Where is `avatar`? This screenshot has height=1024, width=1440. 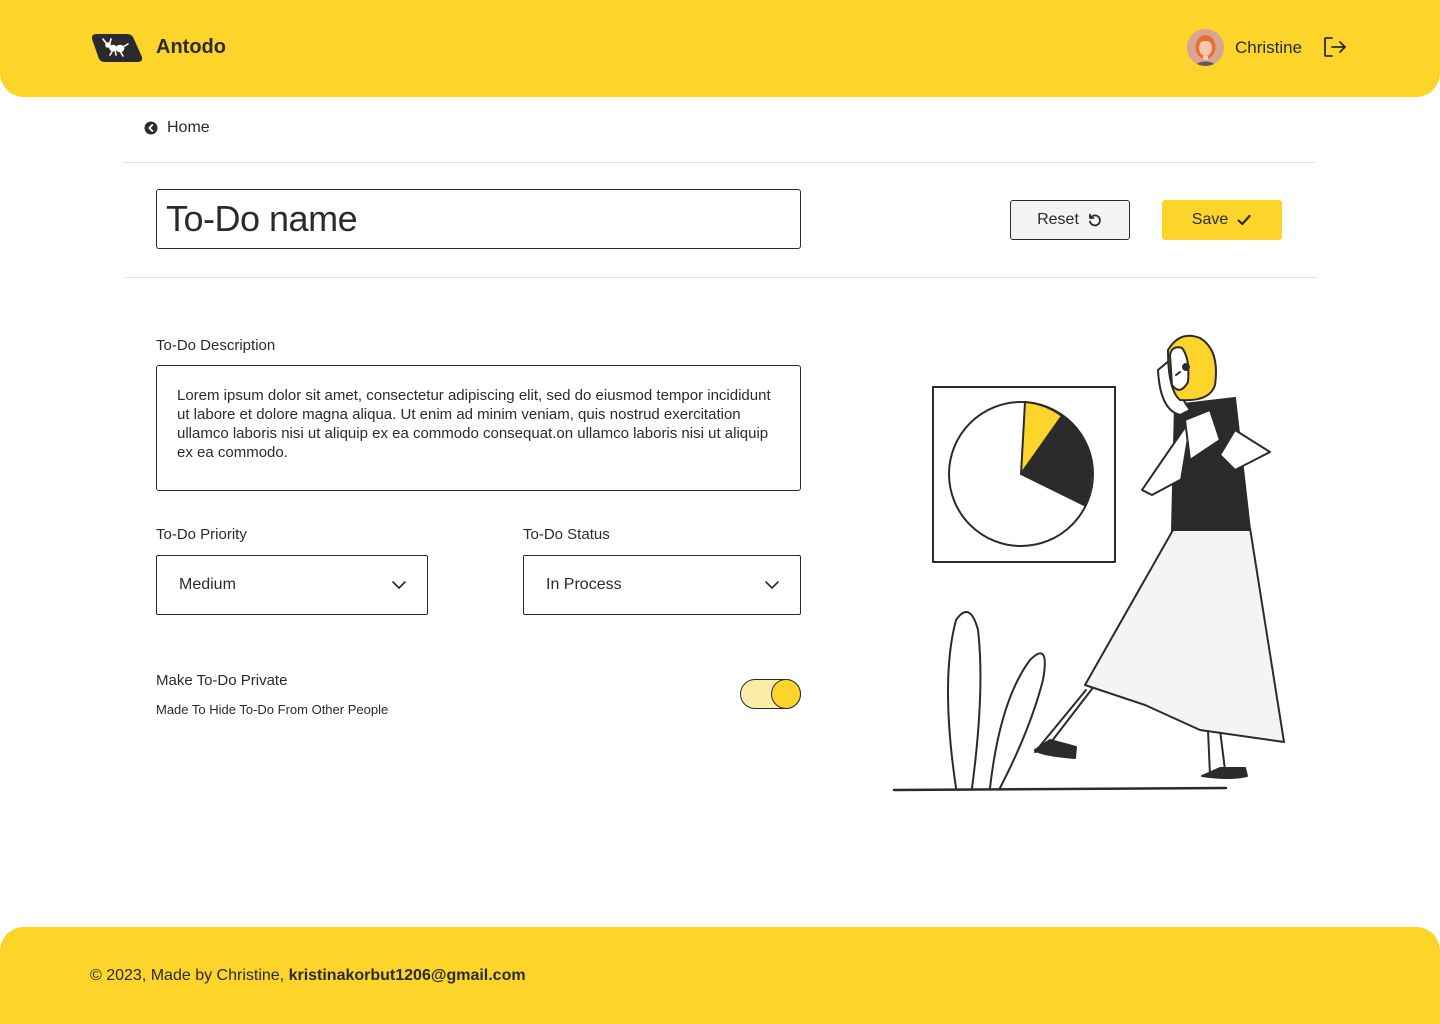
avatar is located at coordinates (1205, 47).